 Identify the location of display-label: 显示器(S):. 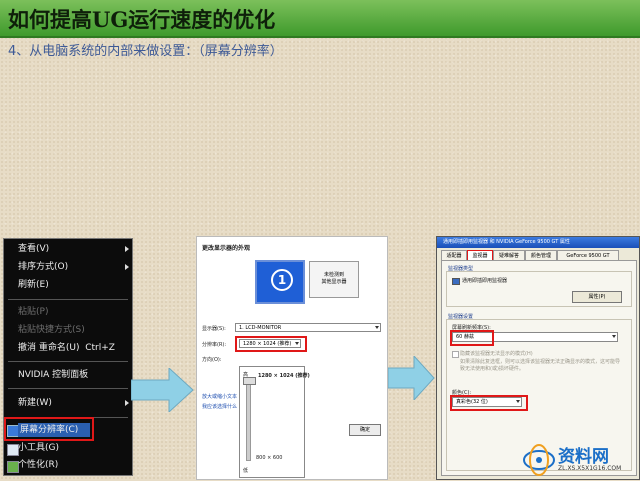
(214, 329).